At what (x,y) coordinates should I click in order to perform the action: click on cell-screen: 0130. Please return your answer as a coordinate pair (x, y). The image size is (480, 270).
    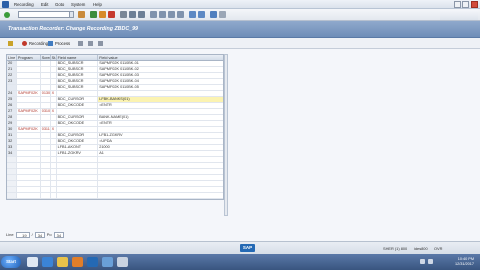
    Looking at the image, I should click on (46, 93).